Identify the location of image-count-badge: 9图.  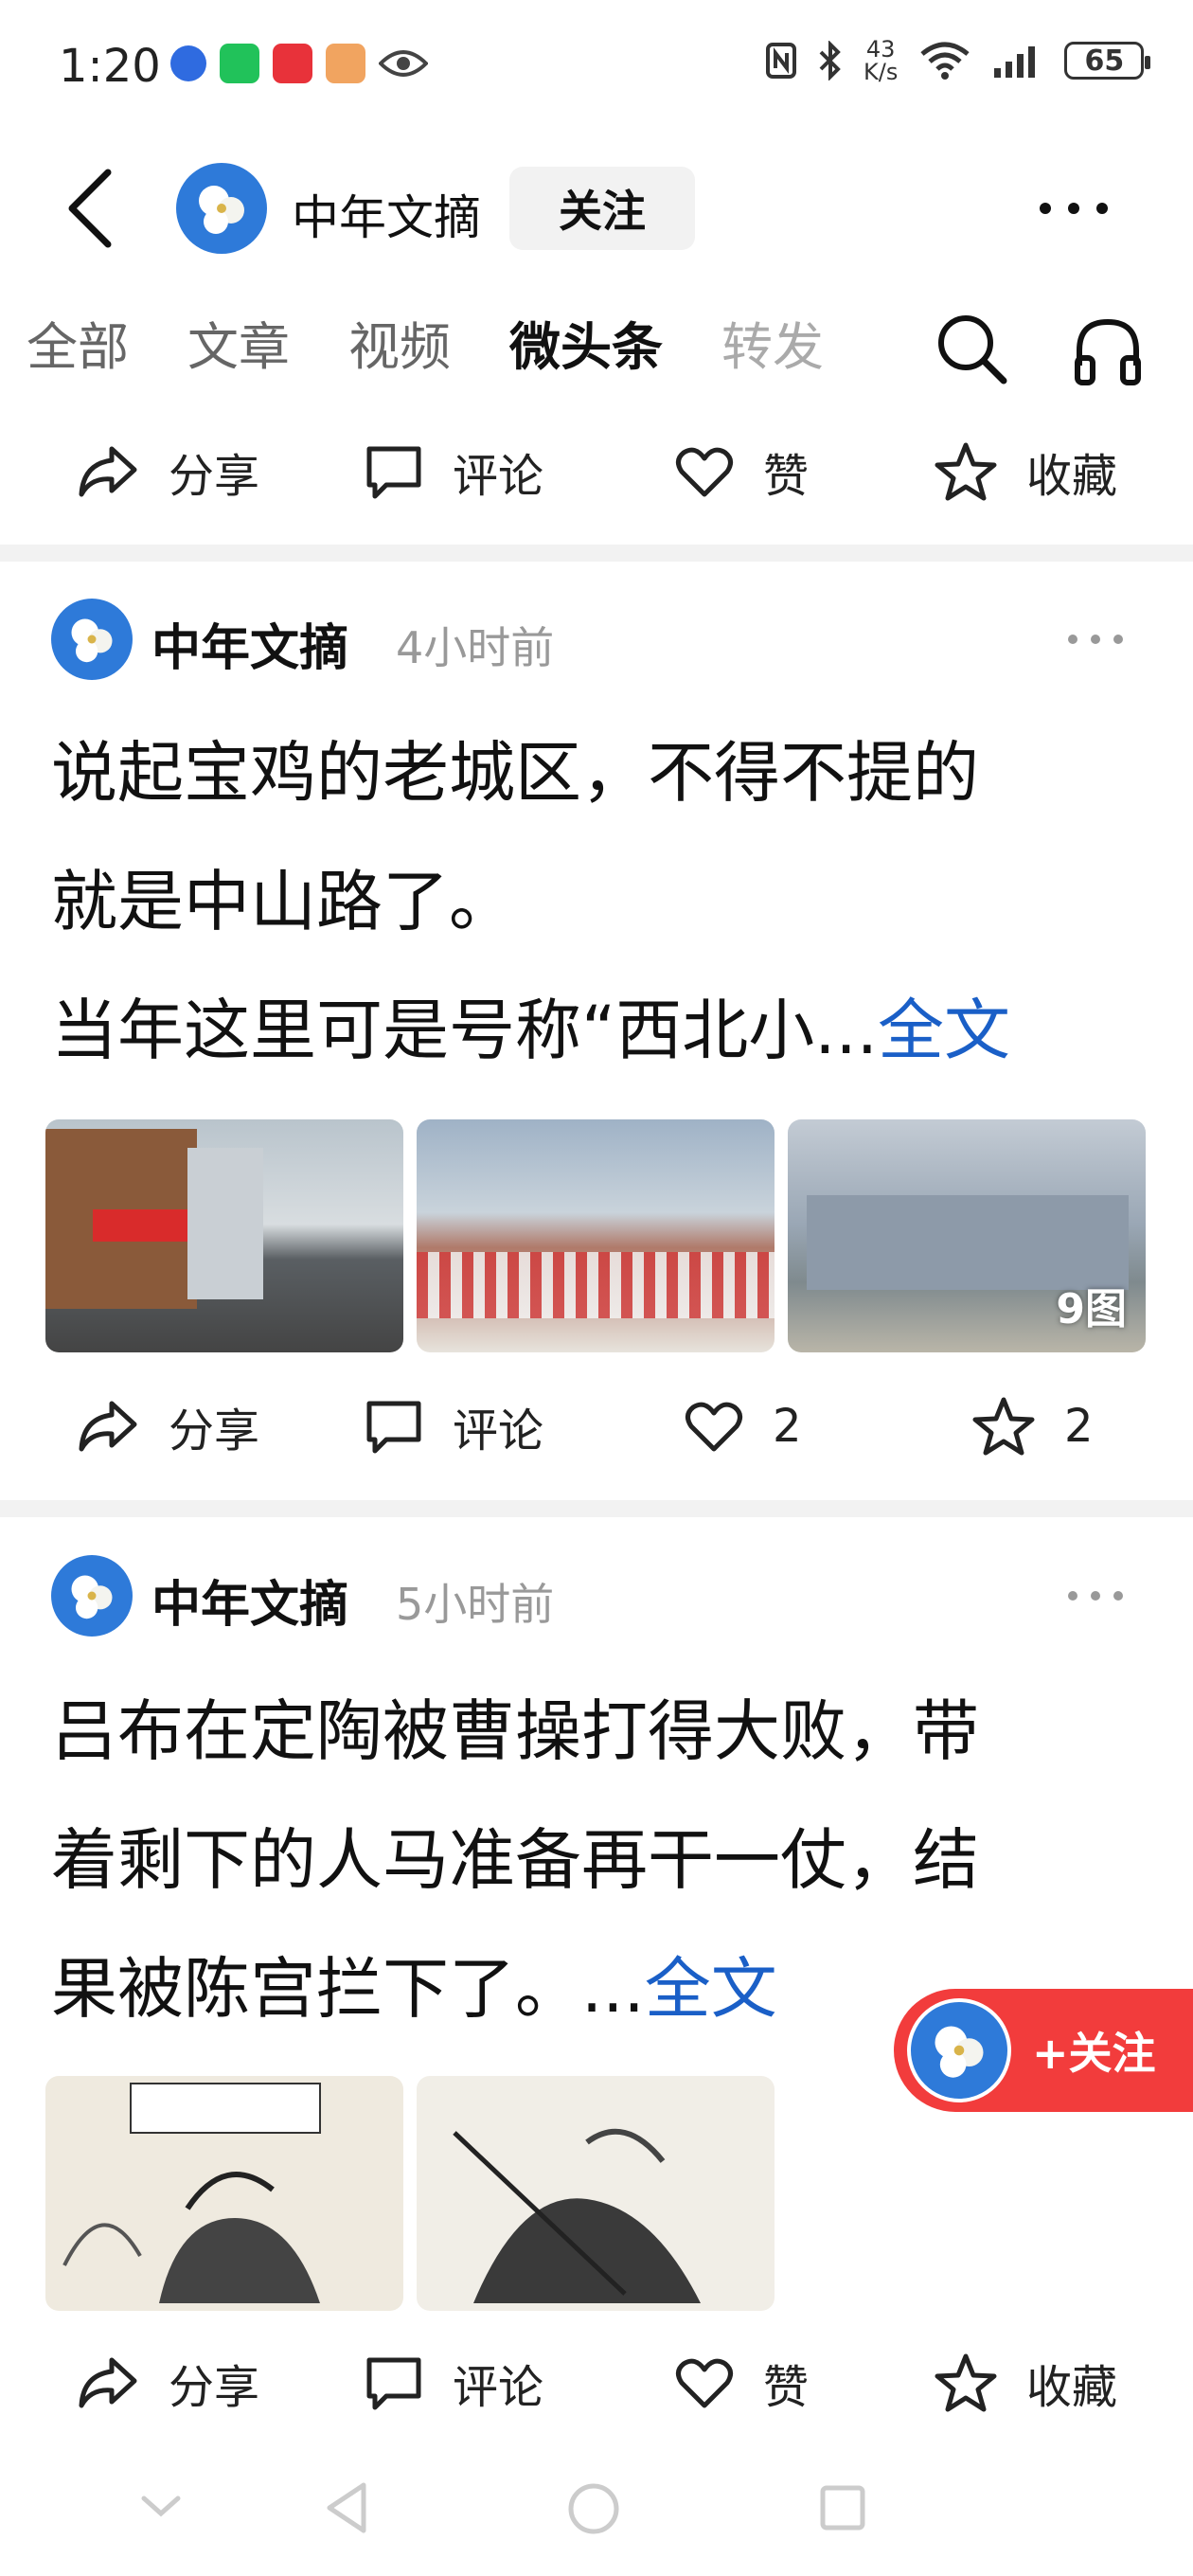
(1091, 1309).